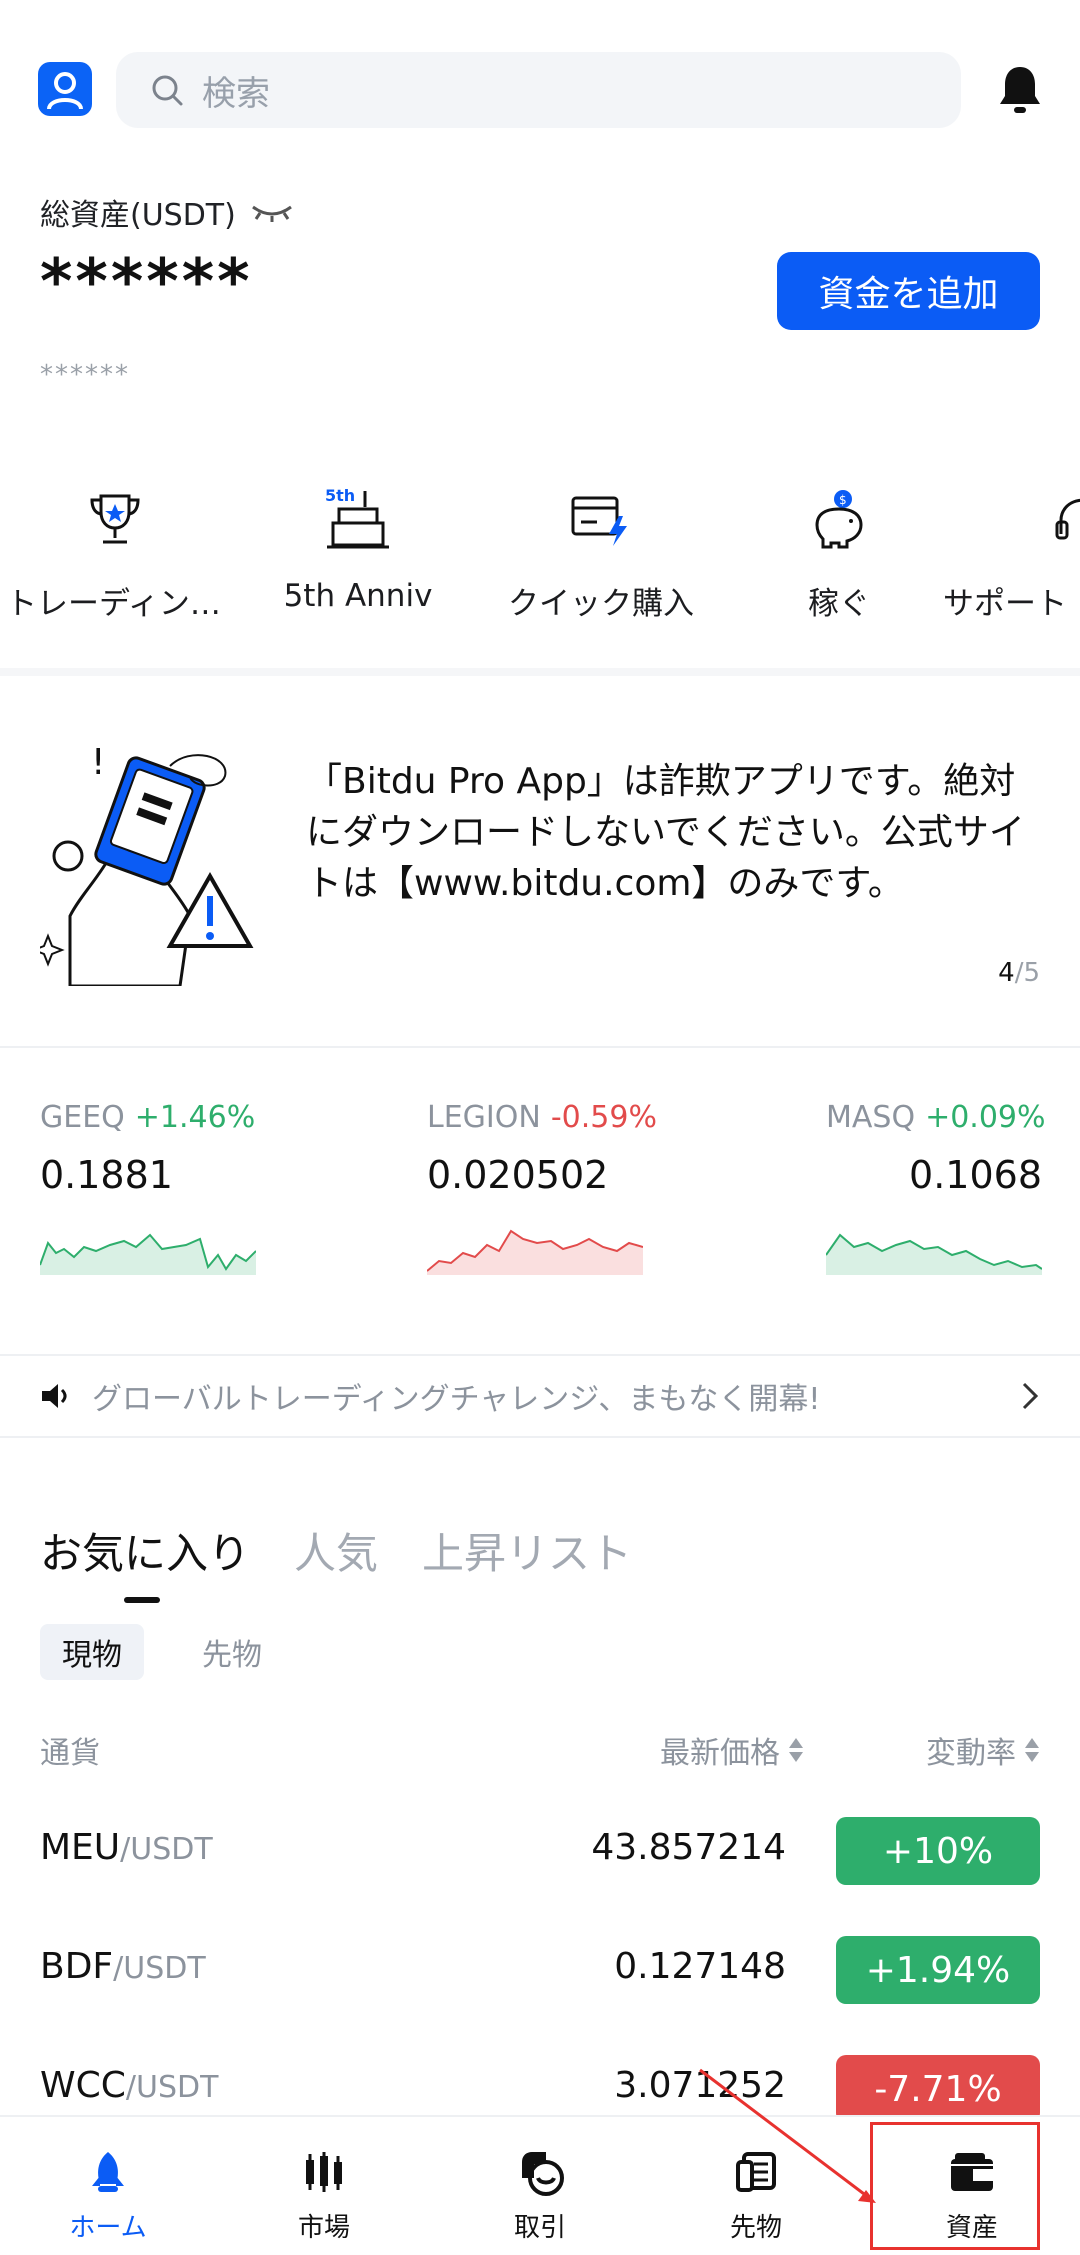 The width and height of the screenshot is (1080, 2255). What do you see at coordinates (839, 519) in the screenshot?
I see `piggy-bank-icon: $` at bounding box center [839, 519].